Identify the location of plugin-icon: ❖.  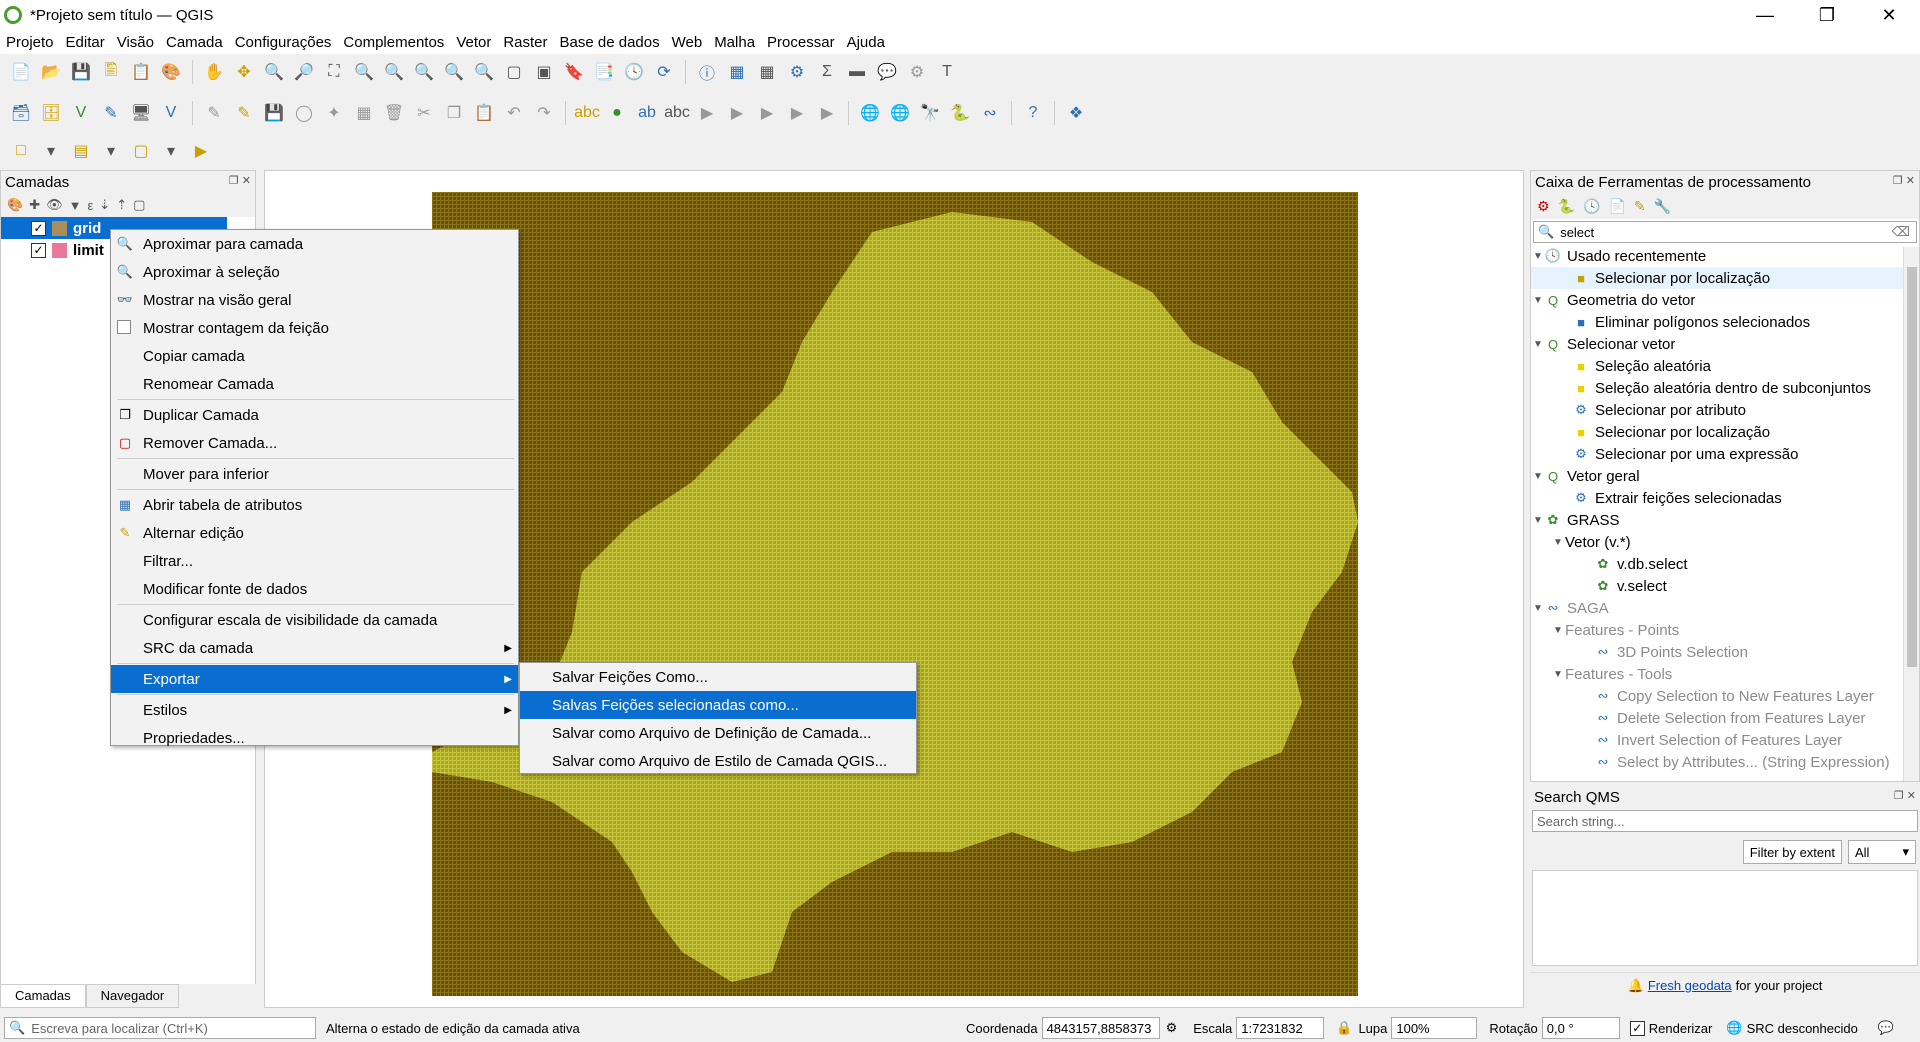
(1076, 113).